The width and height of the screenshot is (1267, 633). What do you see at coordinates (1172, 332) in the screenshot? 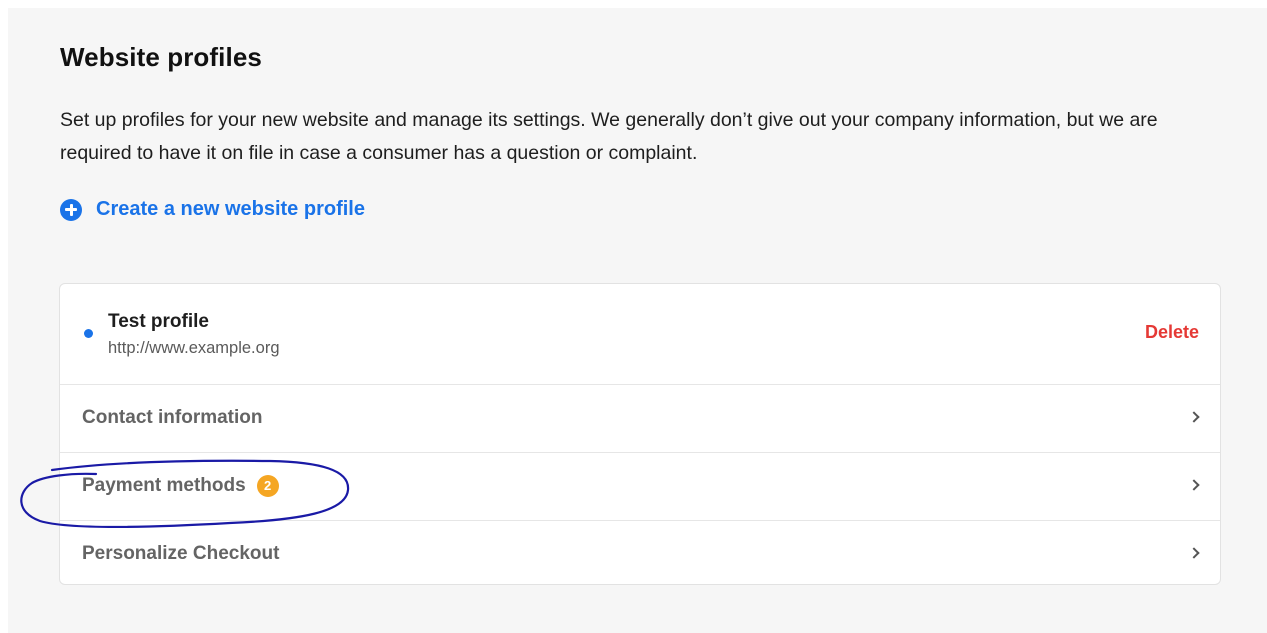
I see `delete-profile-button: Delete` at bounding box center [1172, 332].